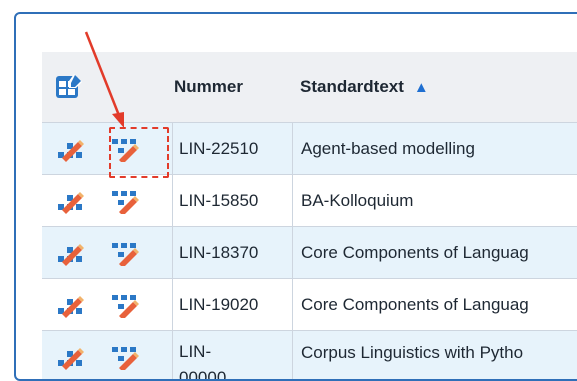  I want to click on table-row: LIN-18370 Core Components of Languag, so click(309, 252).